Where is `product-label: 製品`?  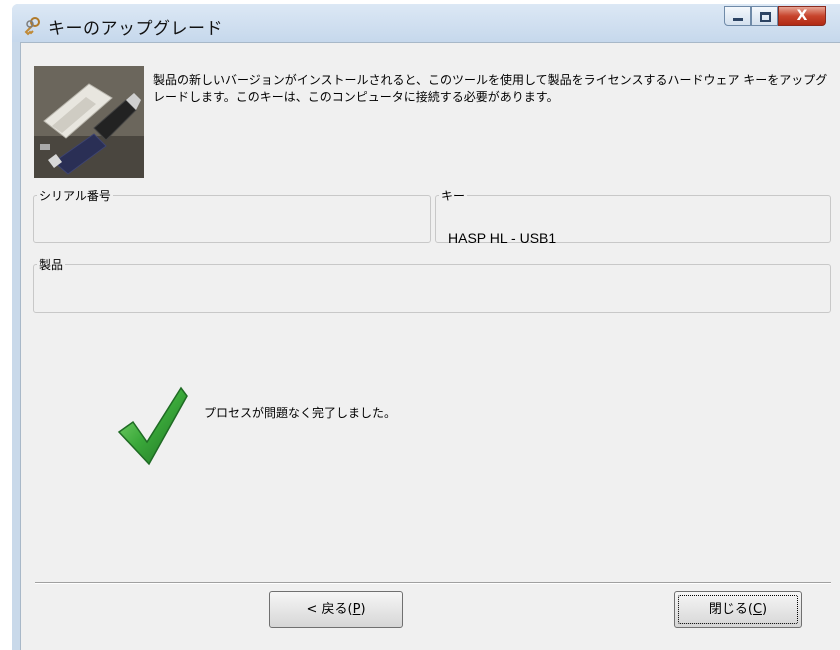
product-label: 製品 is located at coordinates (51, 265).